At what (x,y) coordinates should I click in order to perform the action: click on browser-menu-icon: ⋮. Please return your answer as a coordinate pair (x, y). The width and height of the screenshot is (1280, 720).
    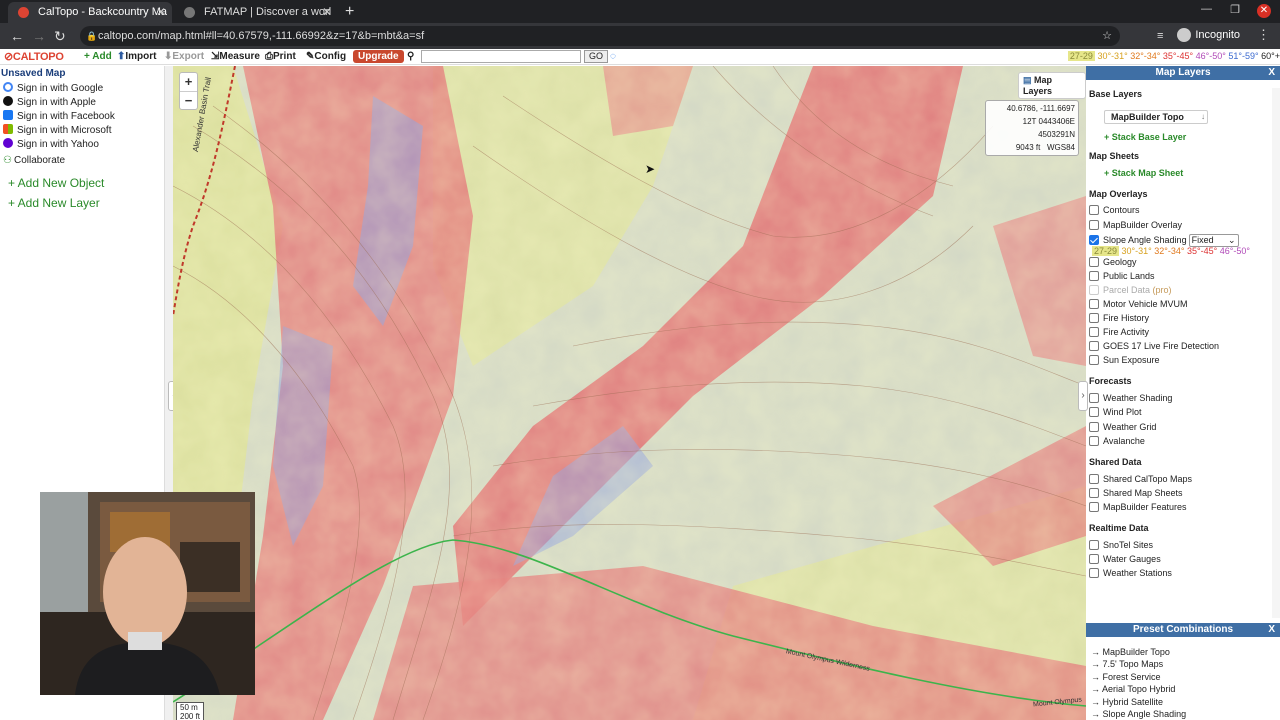
    Looking at the image, I should click on (1263, 35).